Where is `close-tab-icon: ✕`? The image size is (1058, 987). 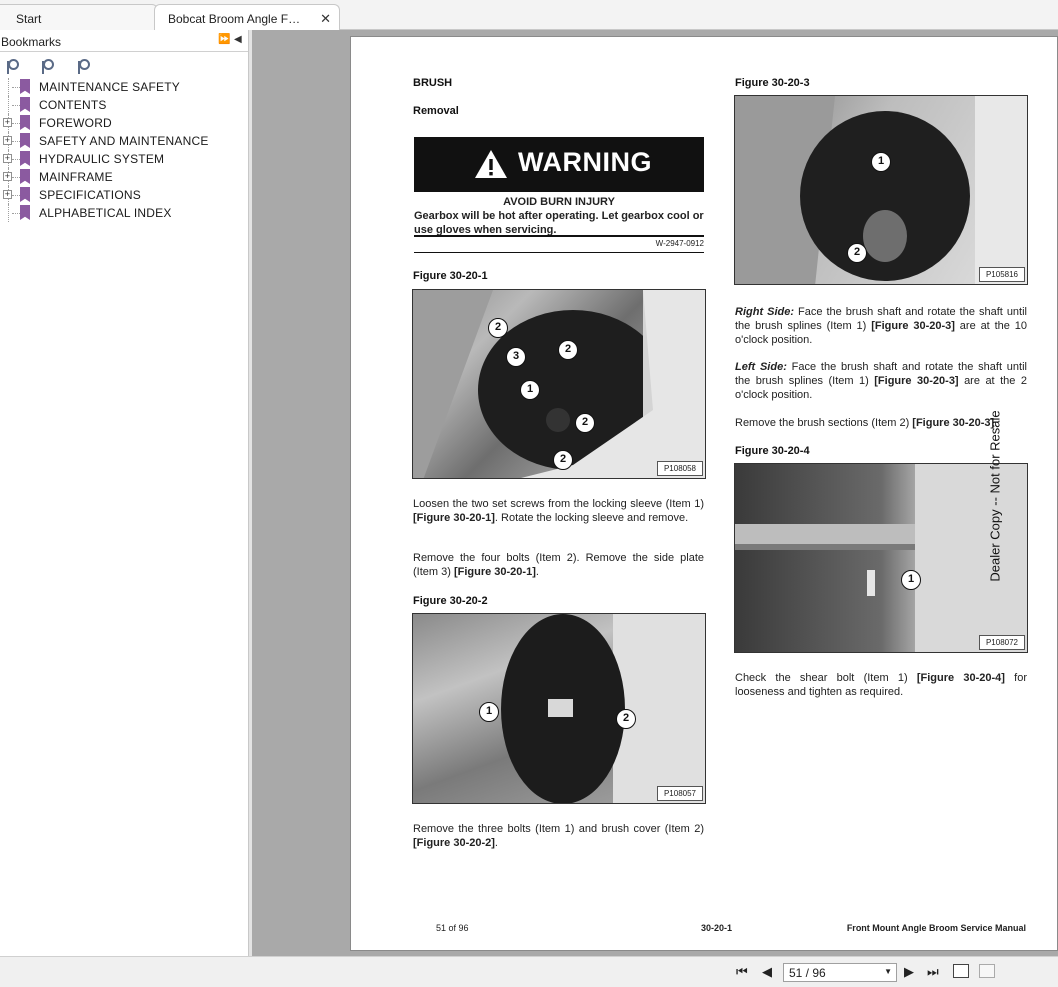
close-tab-icon: ✕ is located at coordinates (325, 19).